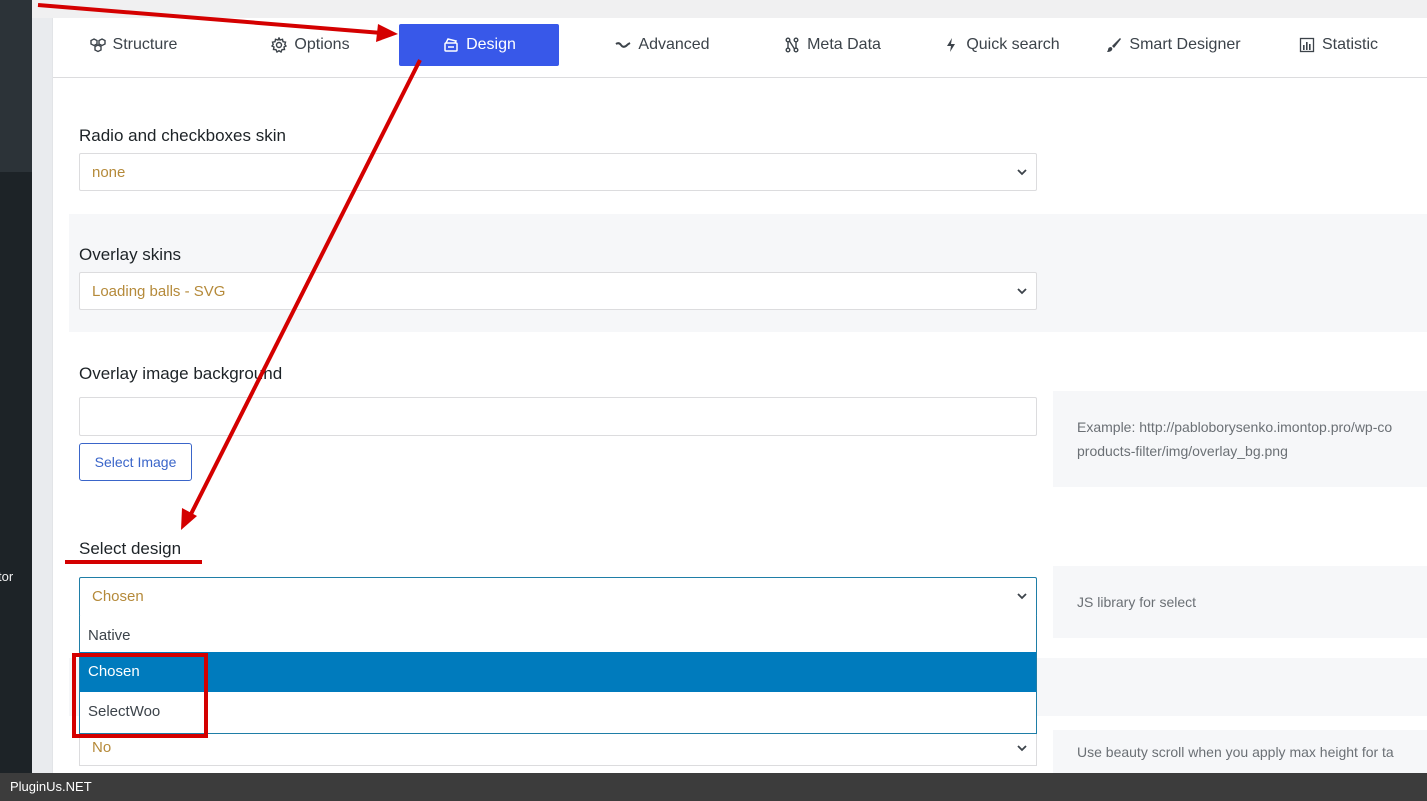 This screenshot has width=1427, height=801. Describe the element at coordinates (135, 462) in the screenshot. I see `select-image-button: Select Image` at that location.